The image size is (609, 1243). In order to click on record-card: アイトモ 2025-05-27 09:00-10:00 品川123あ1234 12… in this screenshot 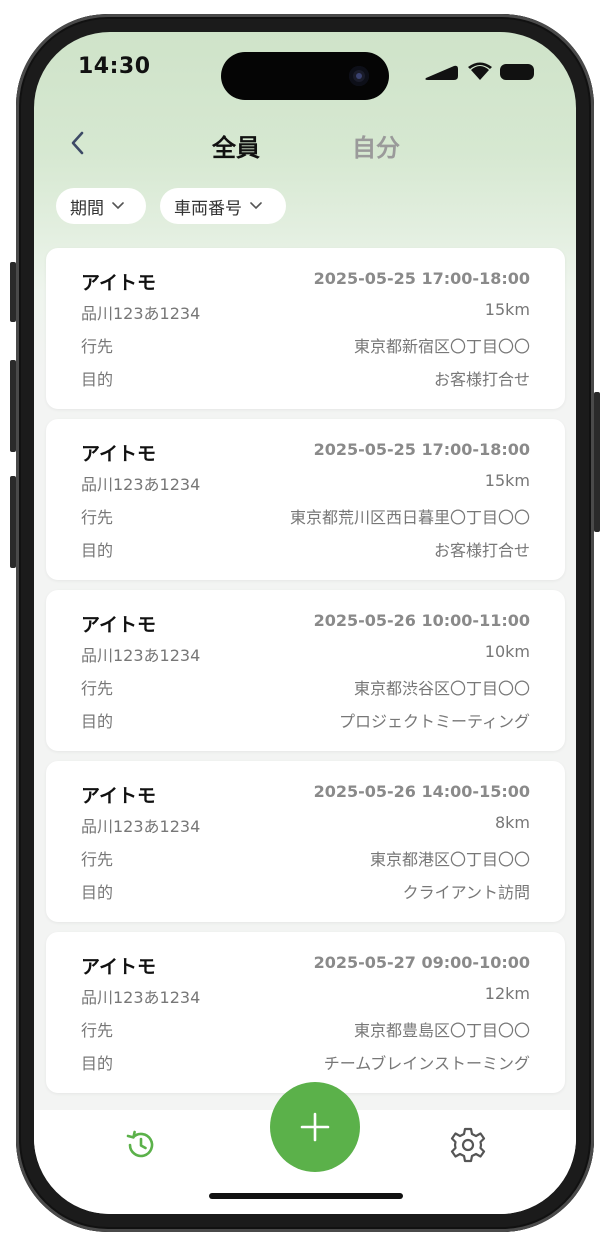, I will do `click(305, 1012)`.